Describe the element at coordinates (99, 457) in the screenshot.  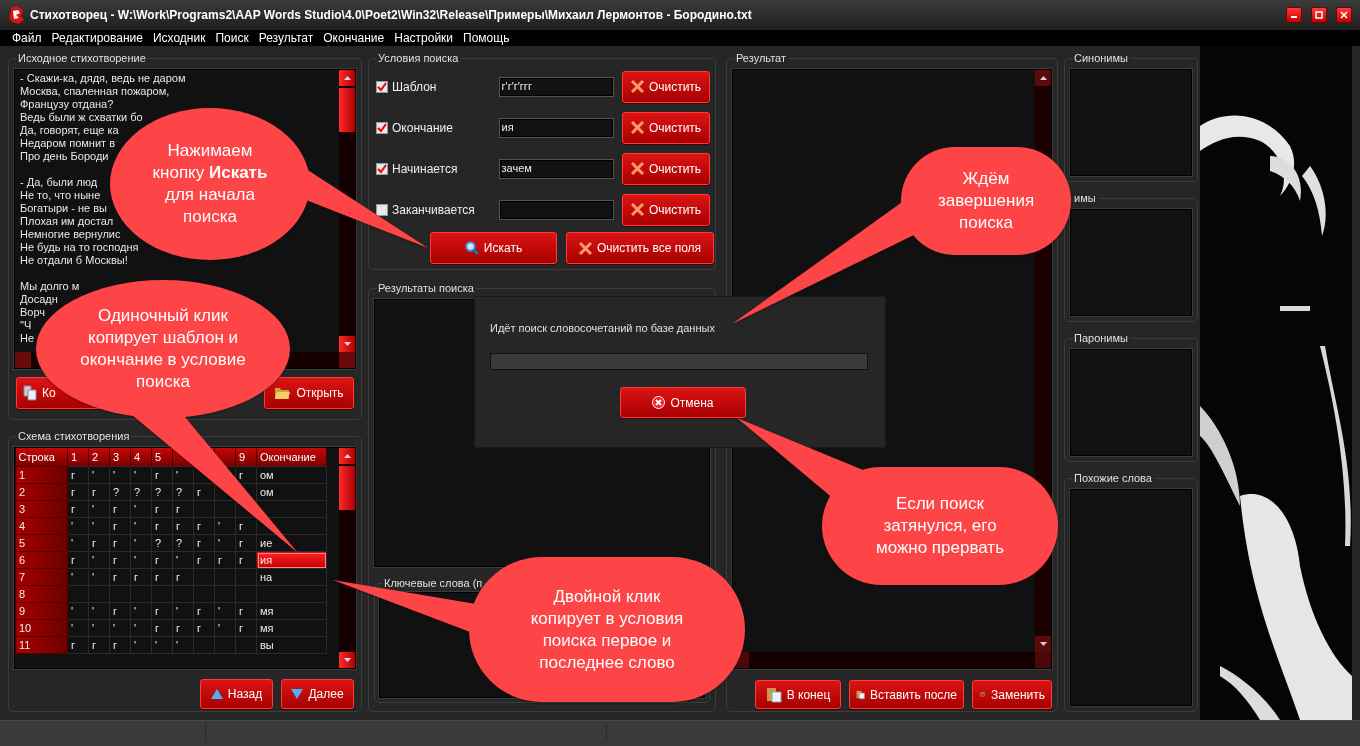
I see `column-header: 2` at that location.